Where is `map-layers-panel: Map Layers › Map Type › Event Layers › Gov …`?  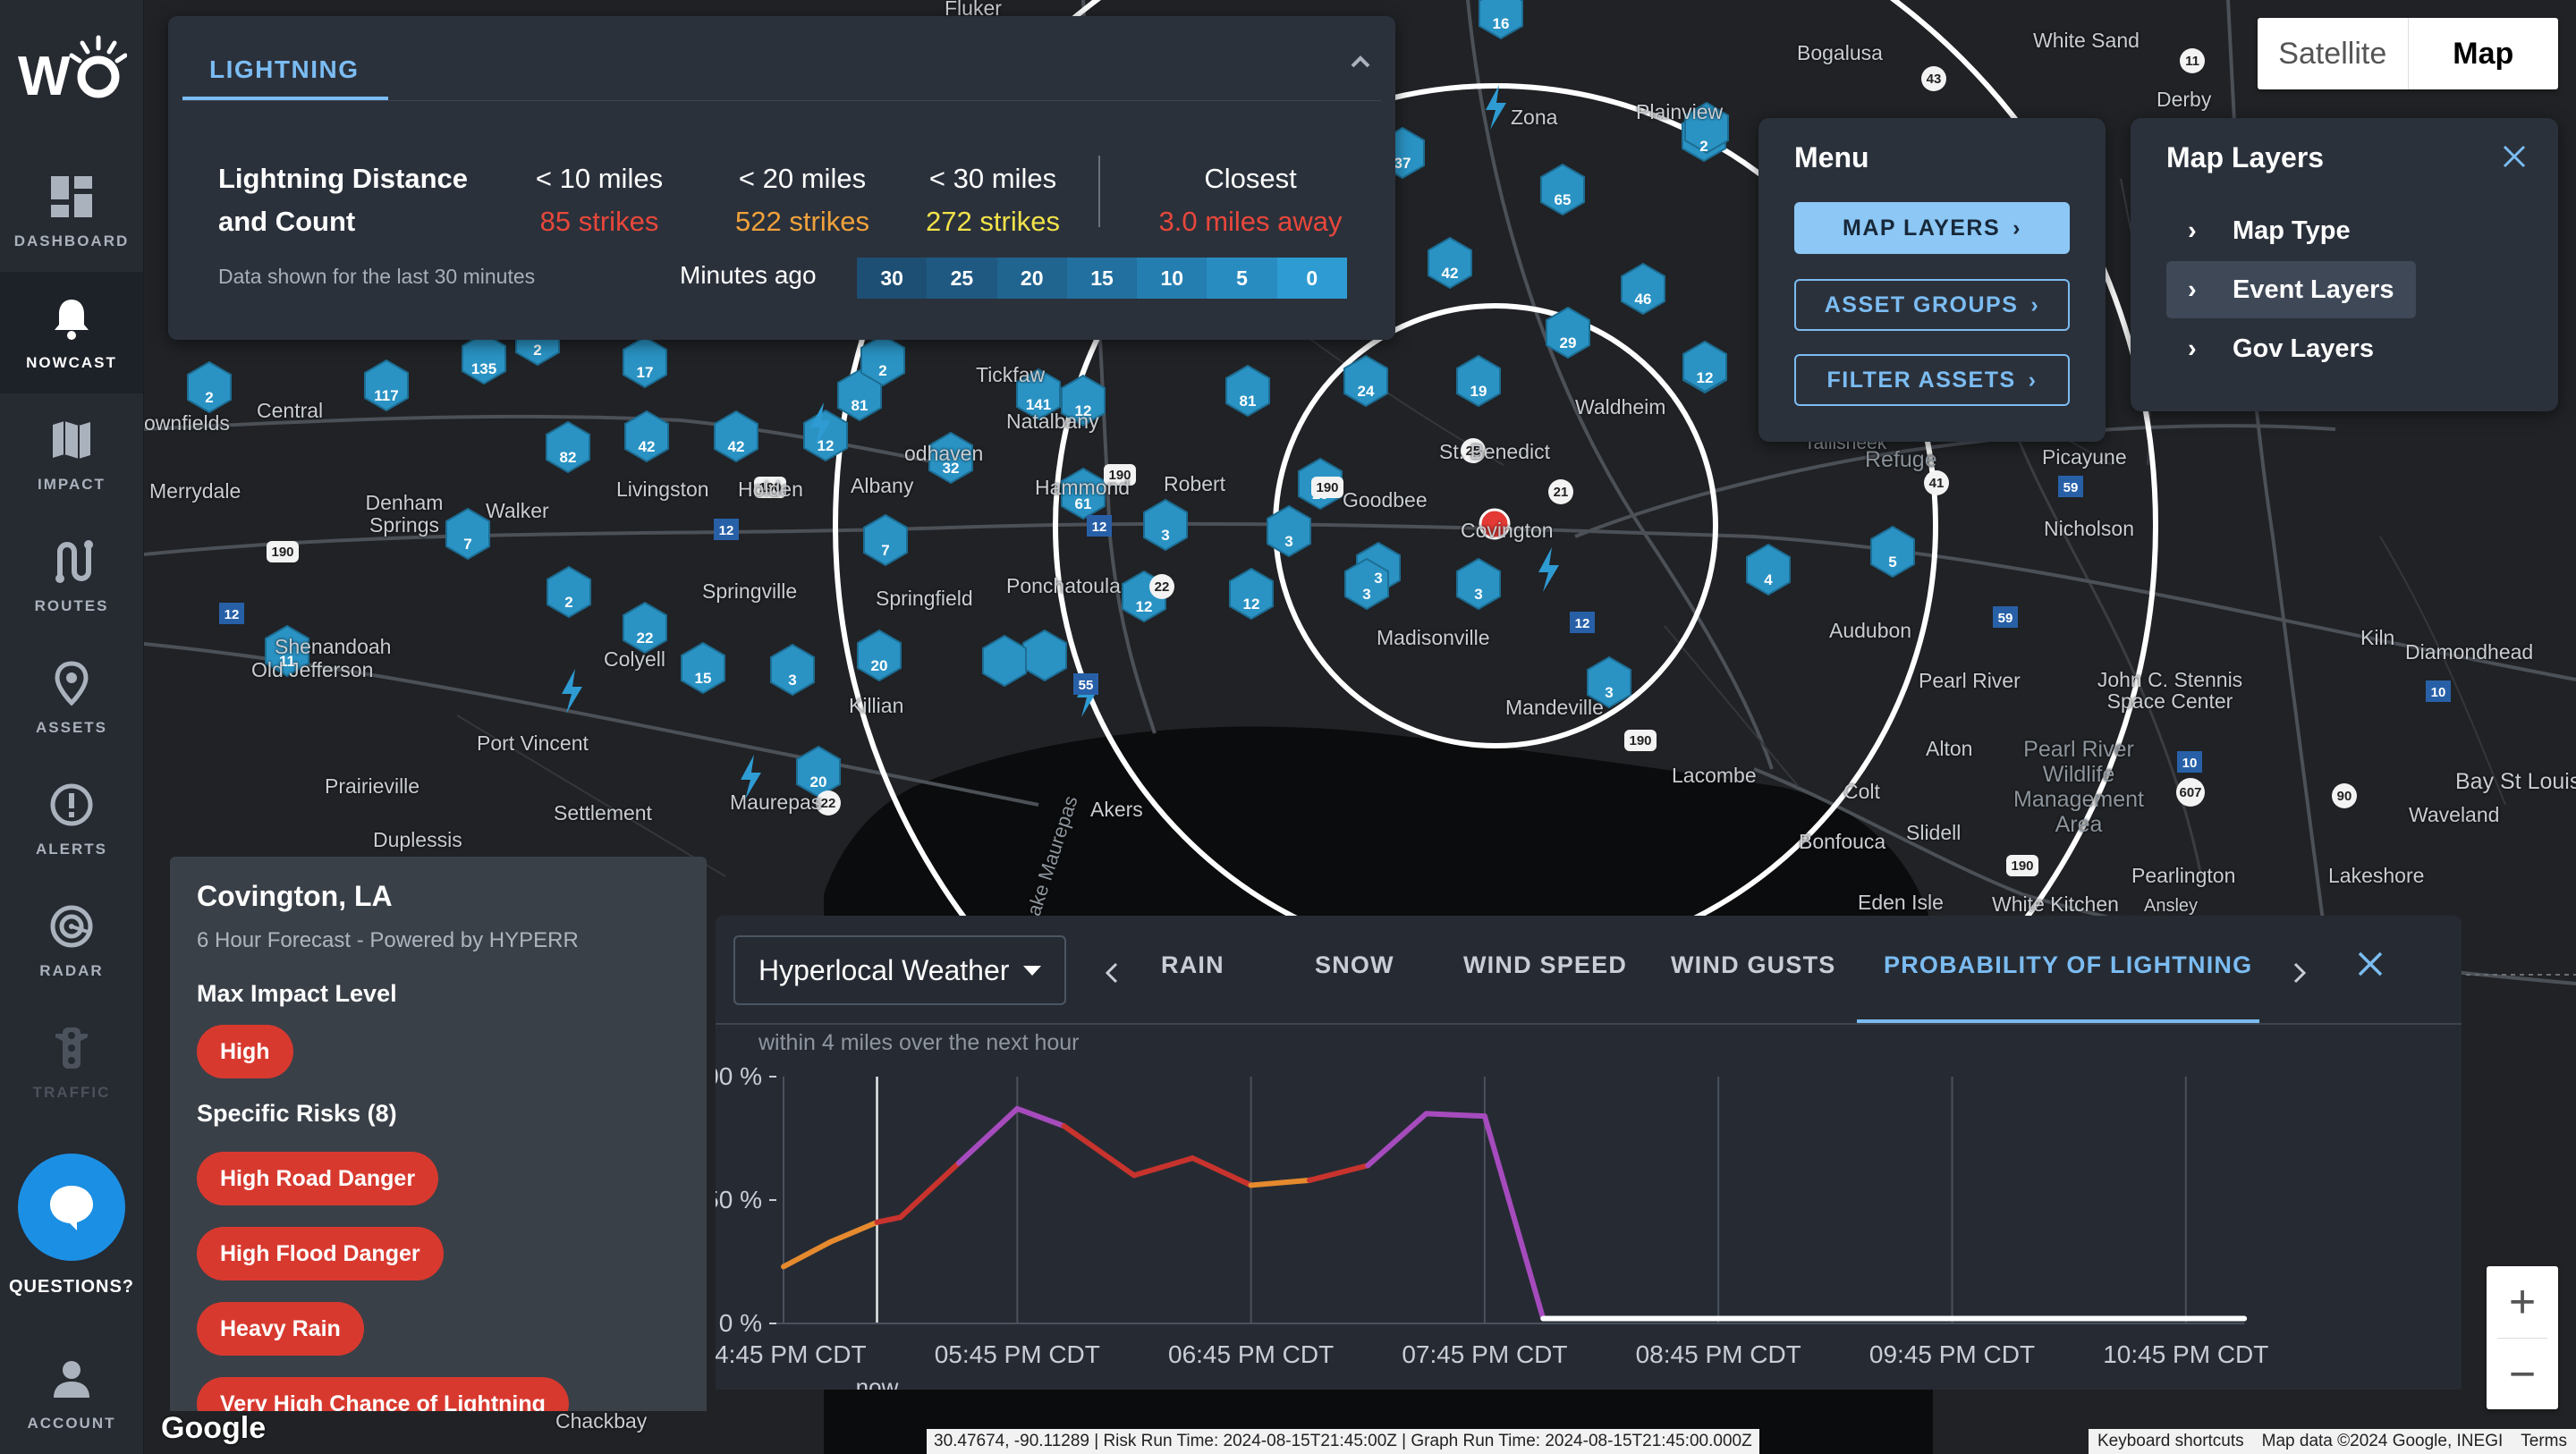 map-layers-panel: Map Layers › Map Type › Event Layers › Gov … is located at coordinates (2344, 265).